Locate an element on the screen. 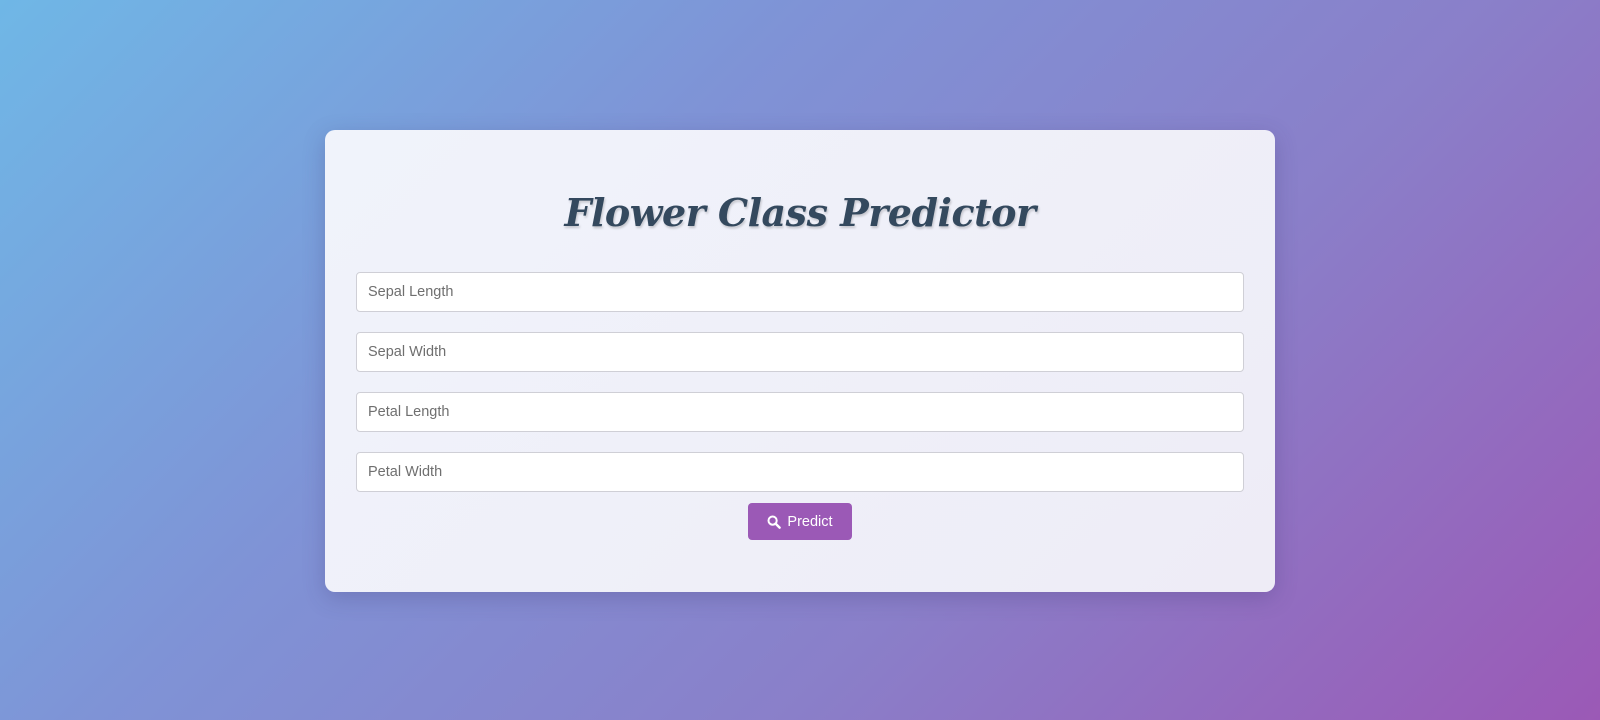 This screenshot has width=1600, height=720. petal-width-input is located at coordinates (800, 472).